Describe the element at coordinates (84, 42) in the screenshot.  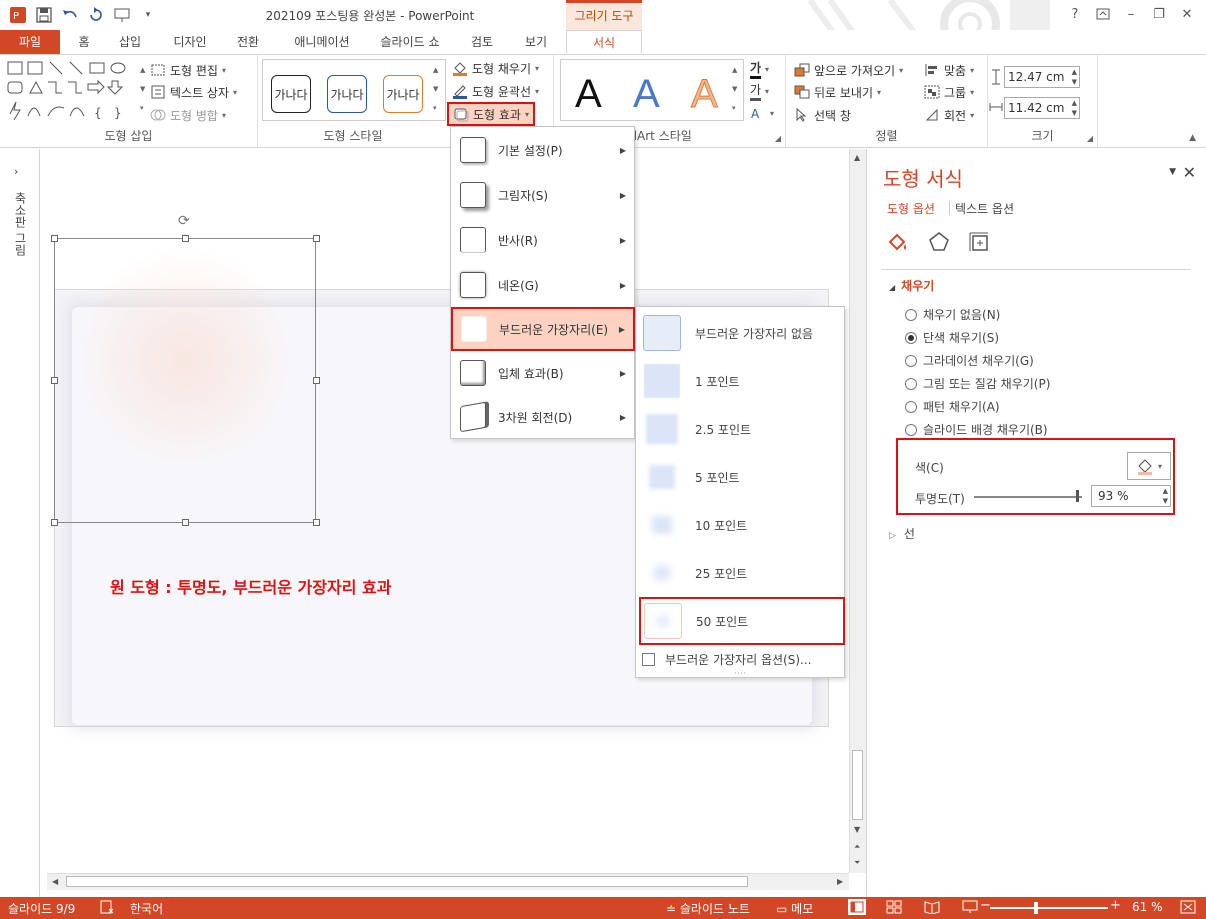
I see `tab-home: 홈` at that location.